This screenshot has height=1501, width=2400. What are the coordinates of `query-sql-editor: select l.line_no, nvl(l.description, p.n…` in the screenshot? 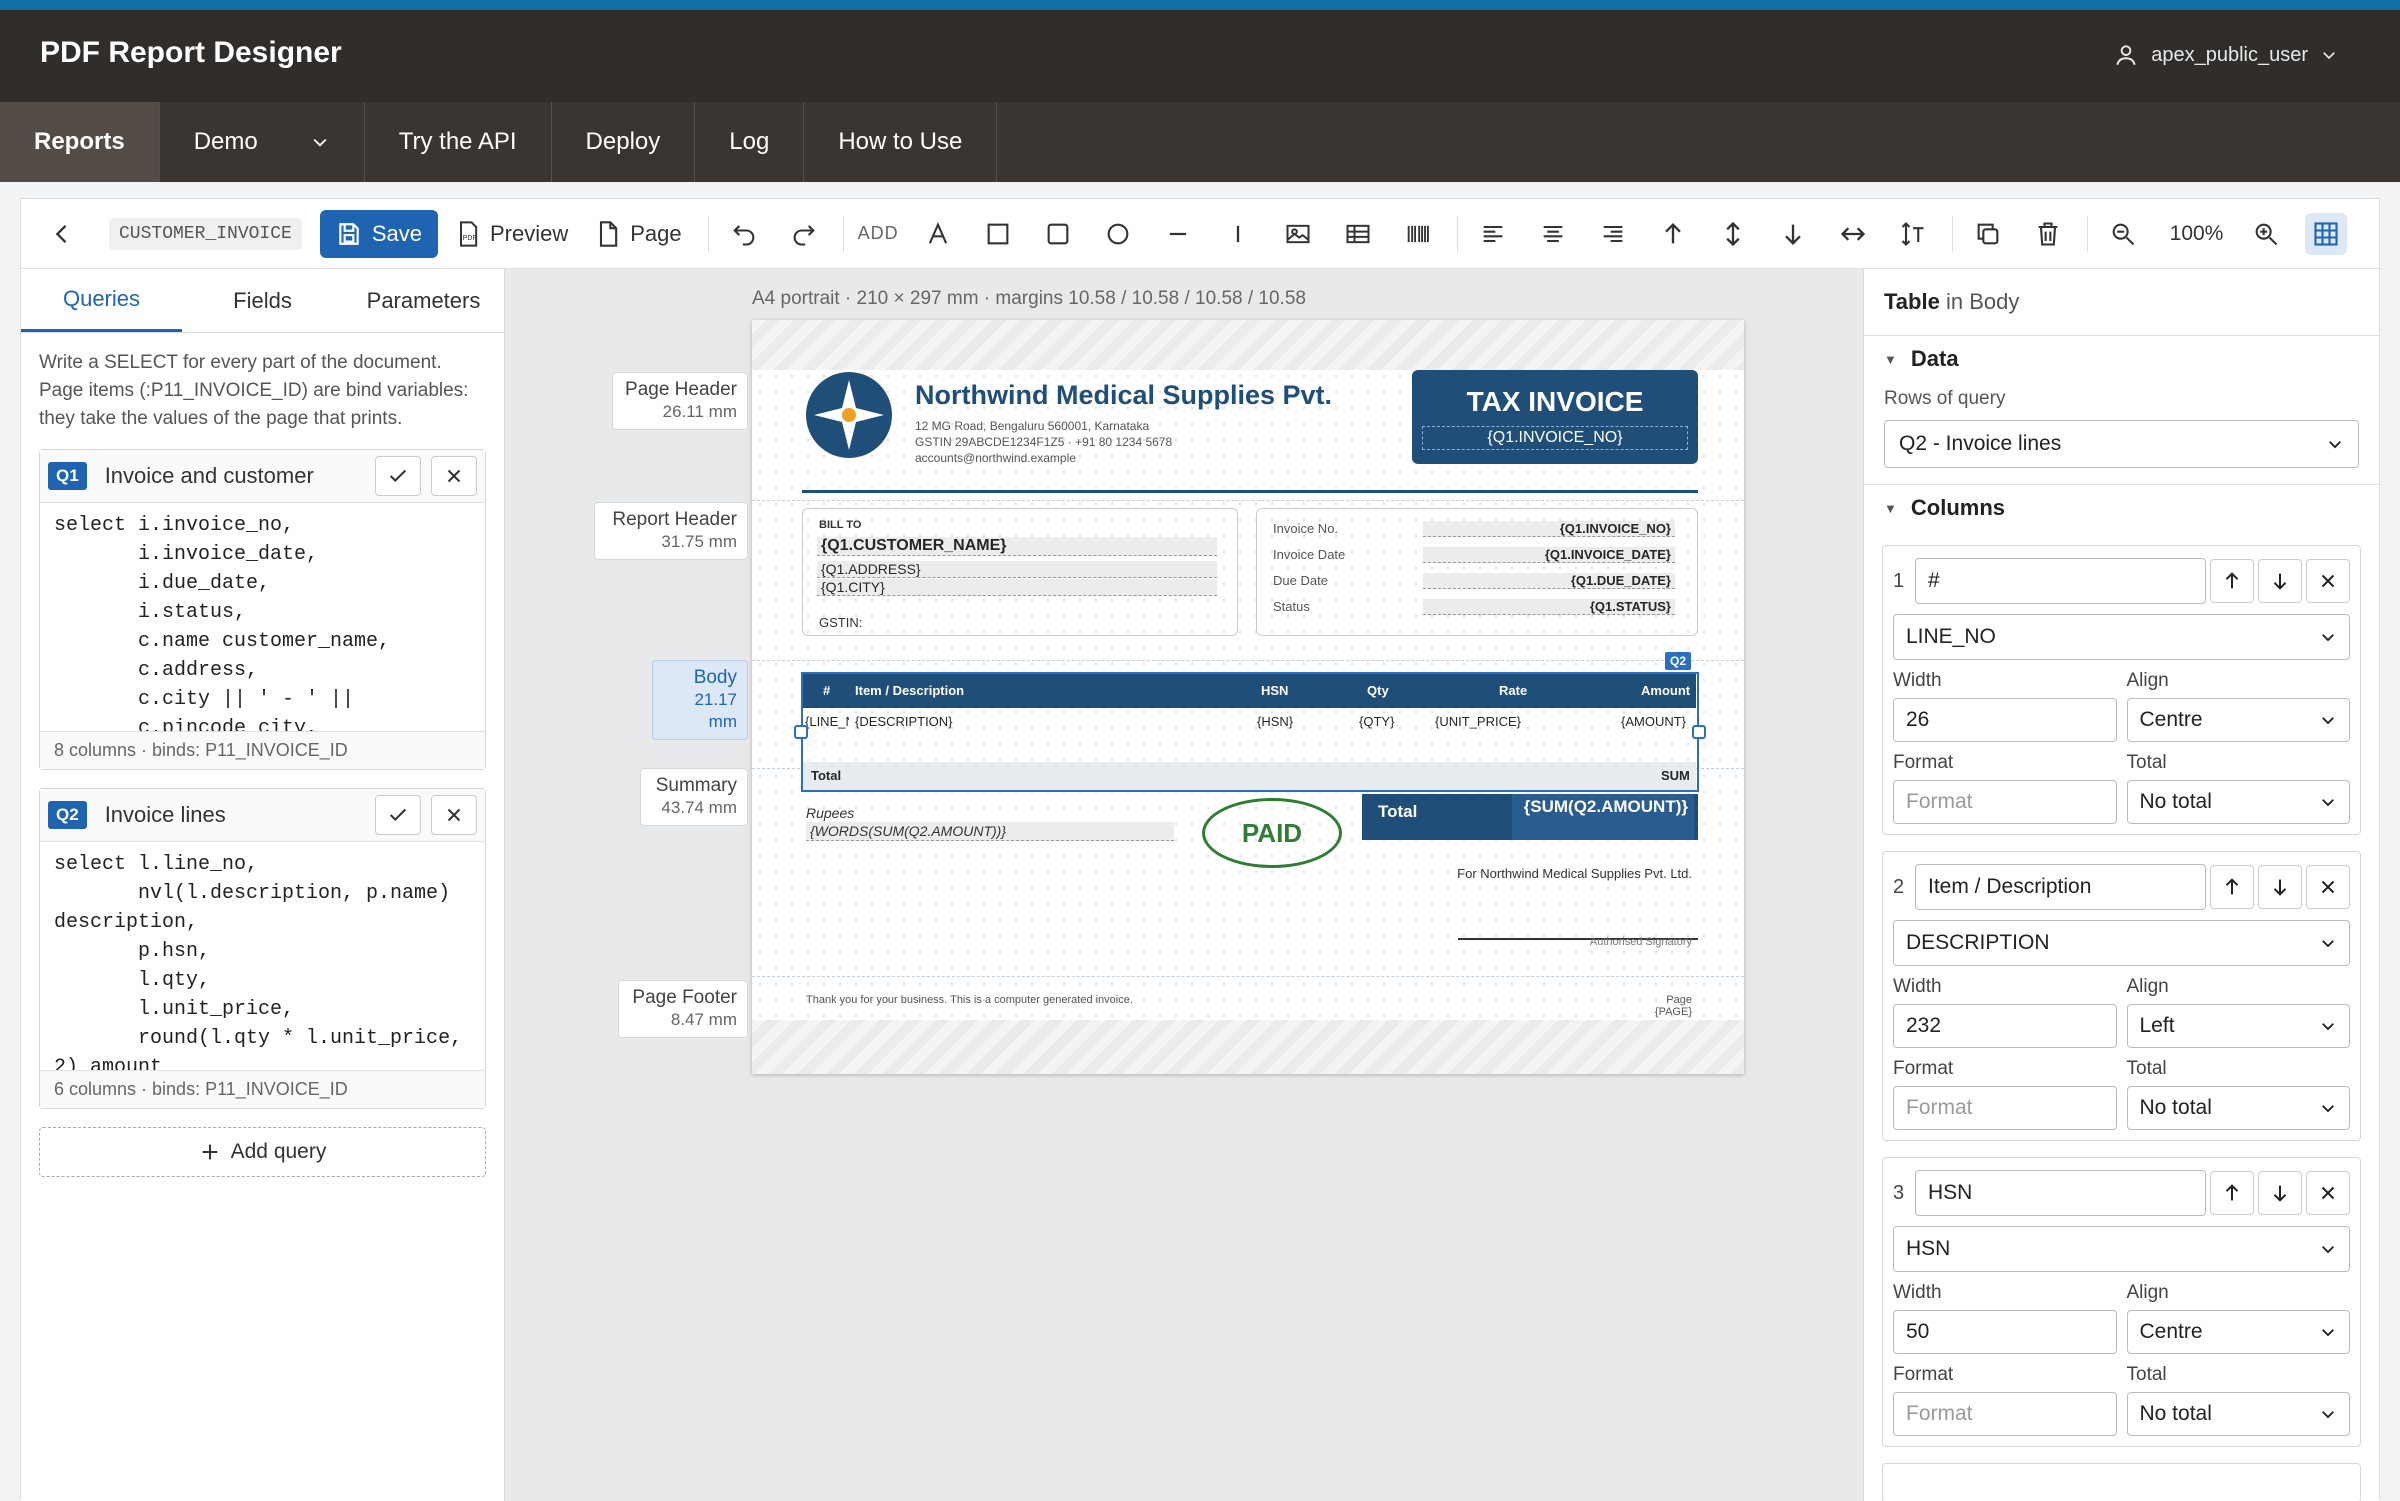 It's located at (262, 956).